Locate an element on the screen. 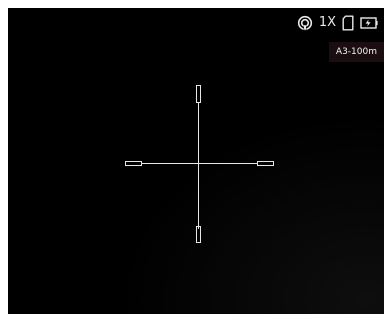  profile-badge: A3-100m is located at coordinates (356, 52).